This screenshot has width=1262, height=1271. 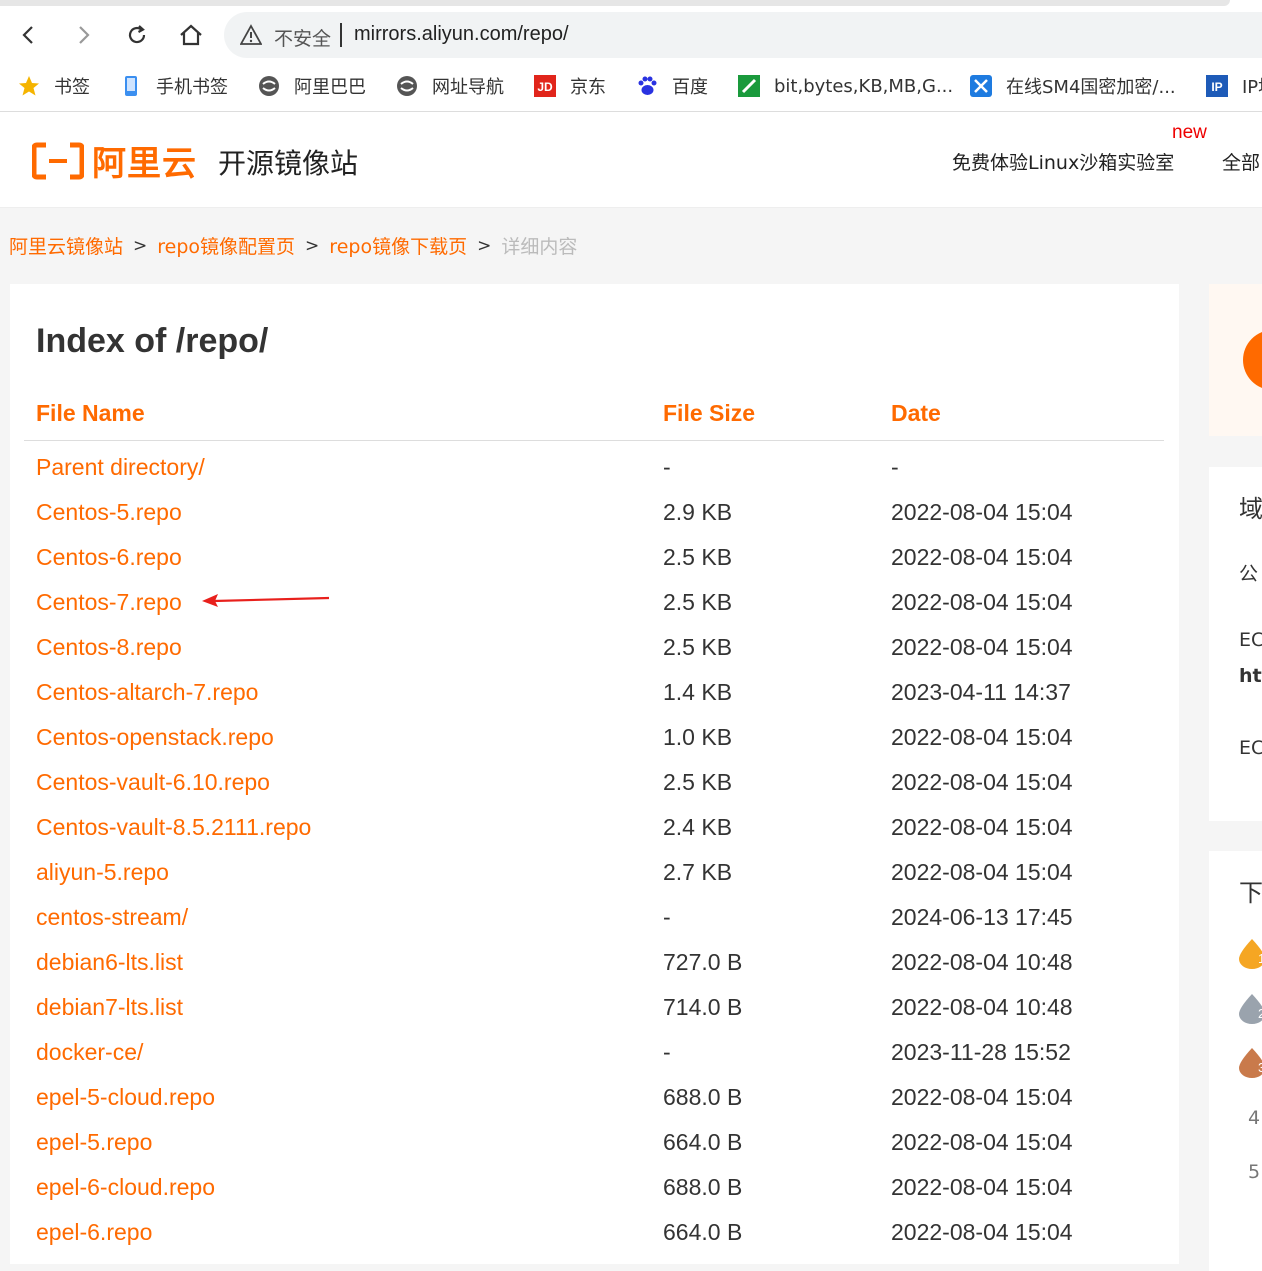 What do you see at coordinates (94, 1232) in the screenshot?
I see `file-name-link: epel-6.repo` at bounding box center [94, 1232].